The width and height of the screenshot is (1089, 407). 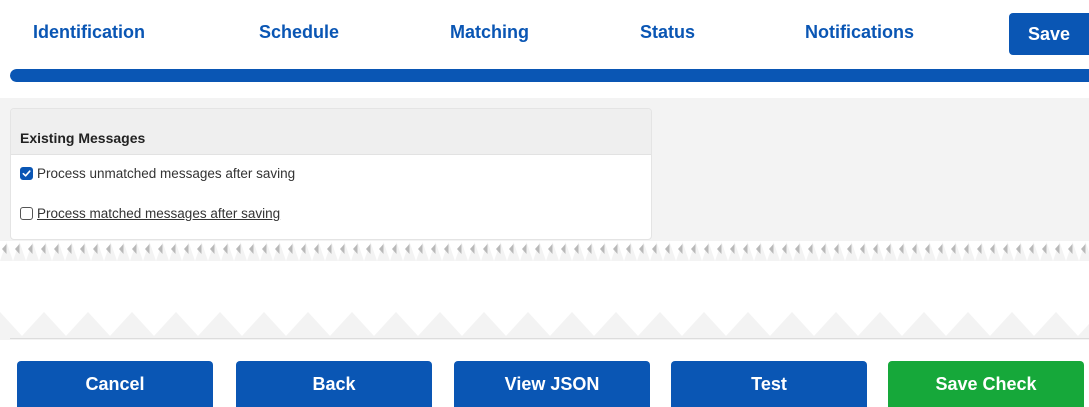 What do you see at coordinates (667, 32) in the screenshot?
I see `tab-status: Status` at bounding box center [667, 32].